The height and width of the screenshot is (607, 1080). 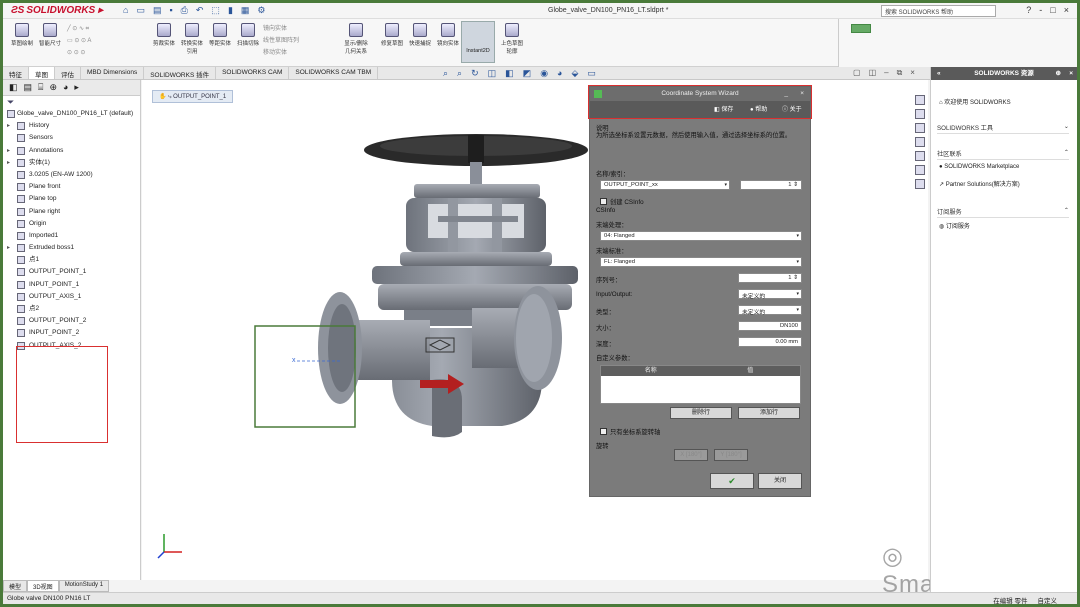 I want to click on tab-features: 特征, so click(x=16, y=73).